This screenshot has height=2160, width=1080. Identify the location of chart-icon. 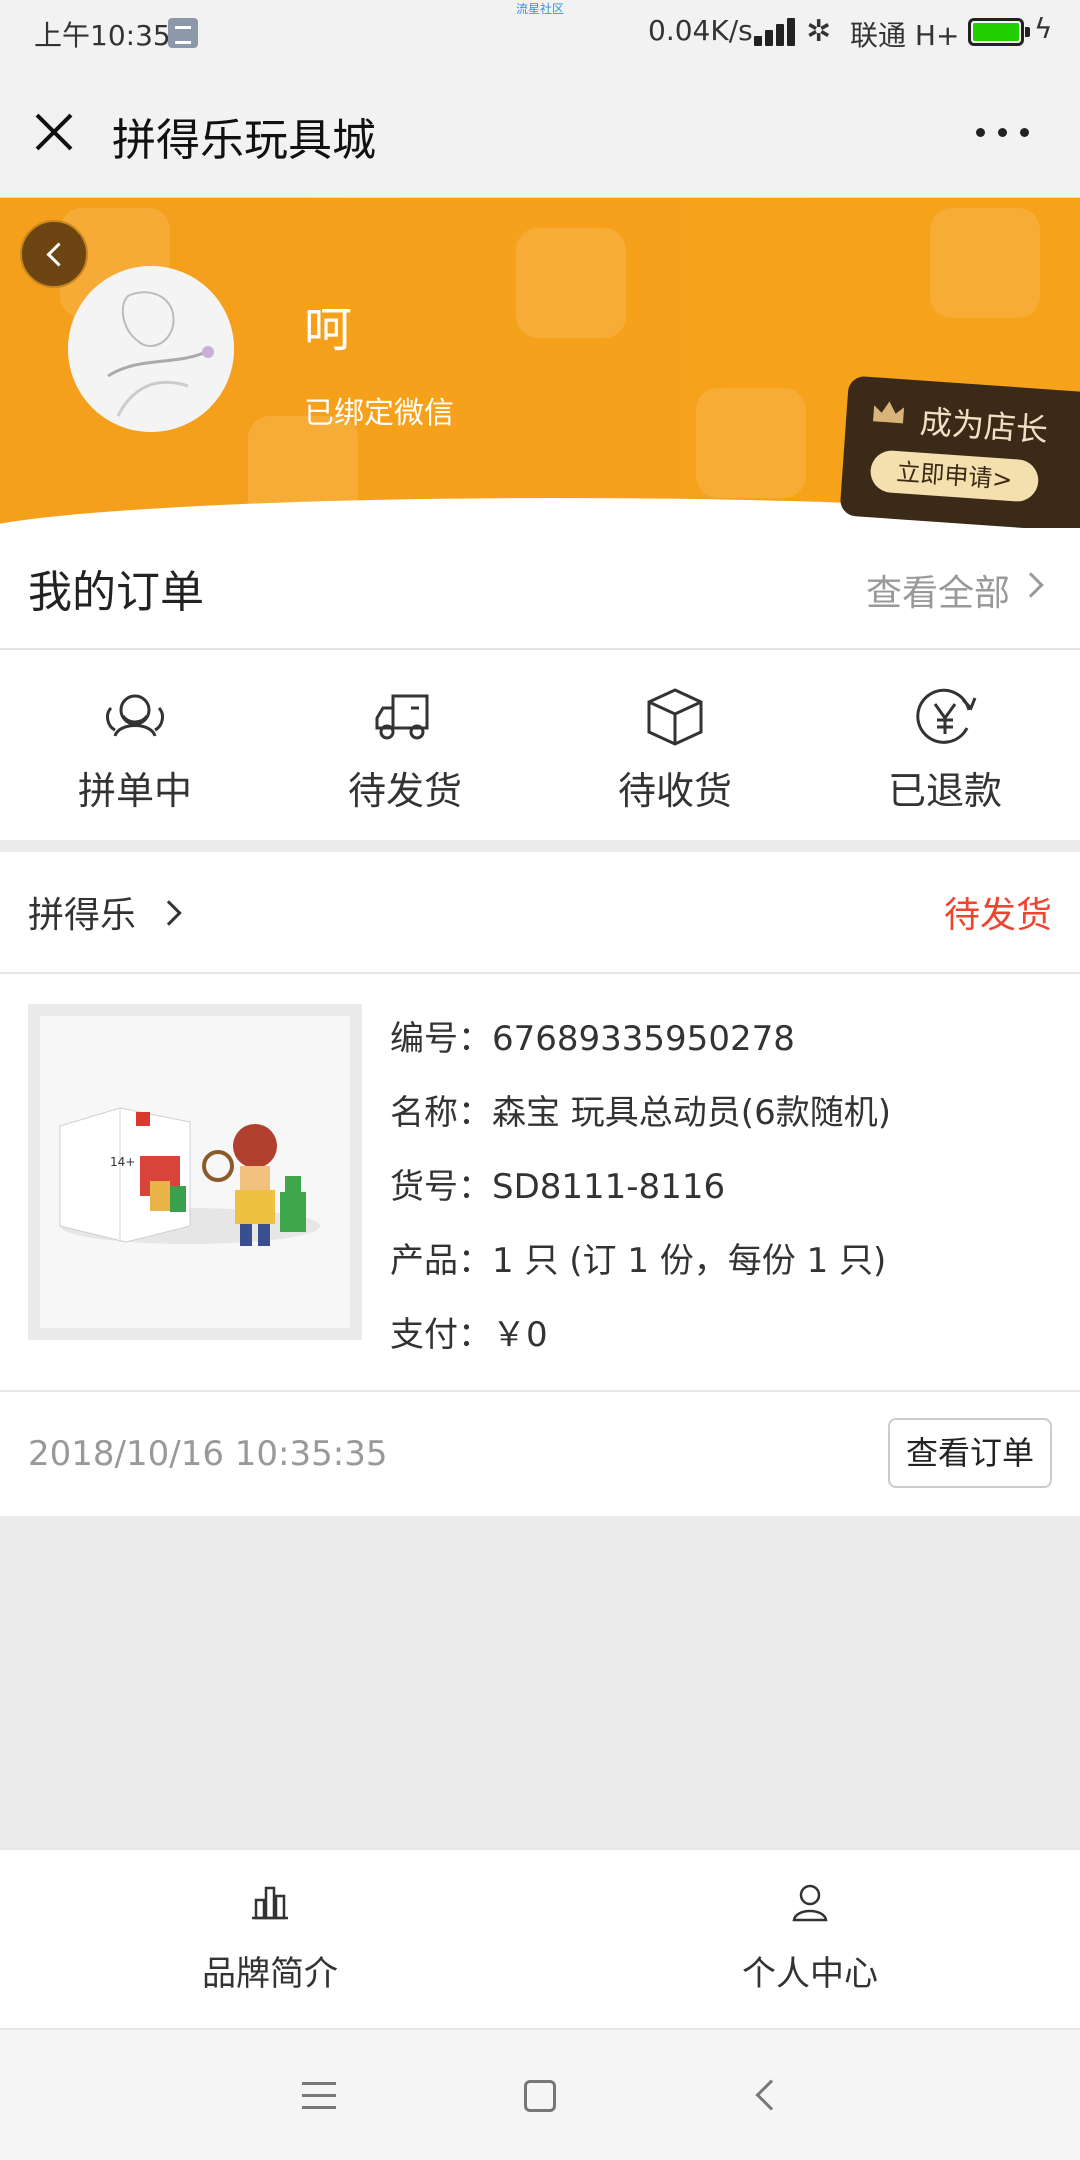
(270, 1903).